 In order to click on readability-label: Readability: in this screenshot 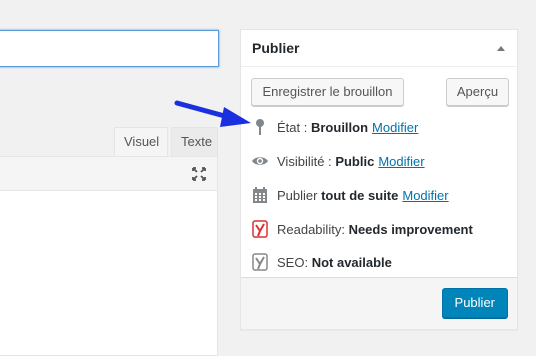, I will do `click(311, 229)`.